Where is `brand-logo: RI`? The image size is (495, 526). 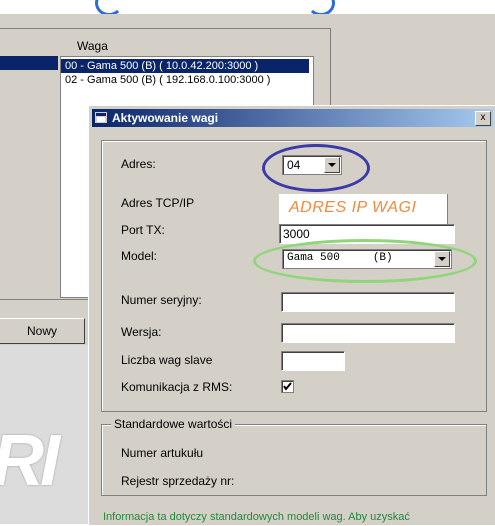
brand-logo: RI is located at coordinates (30, 461).